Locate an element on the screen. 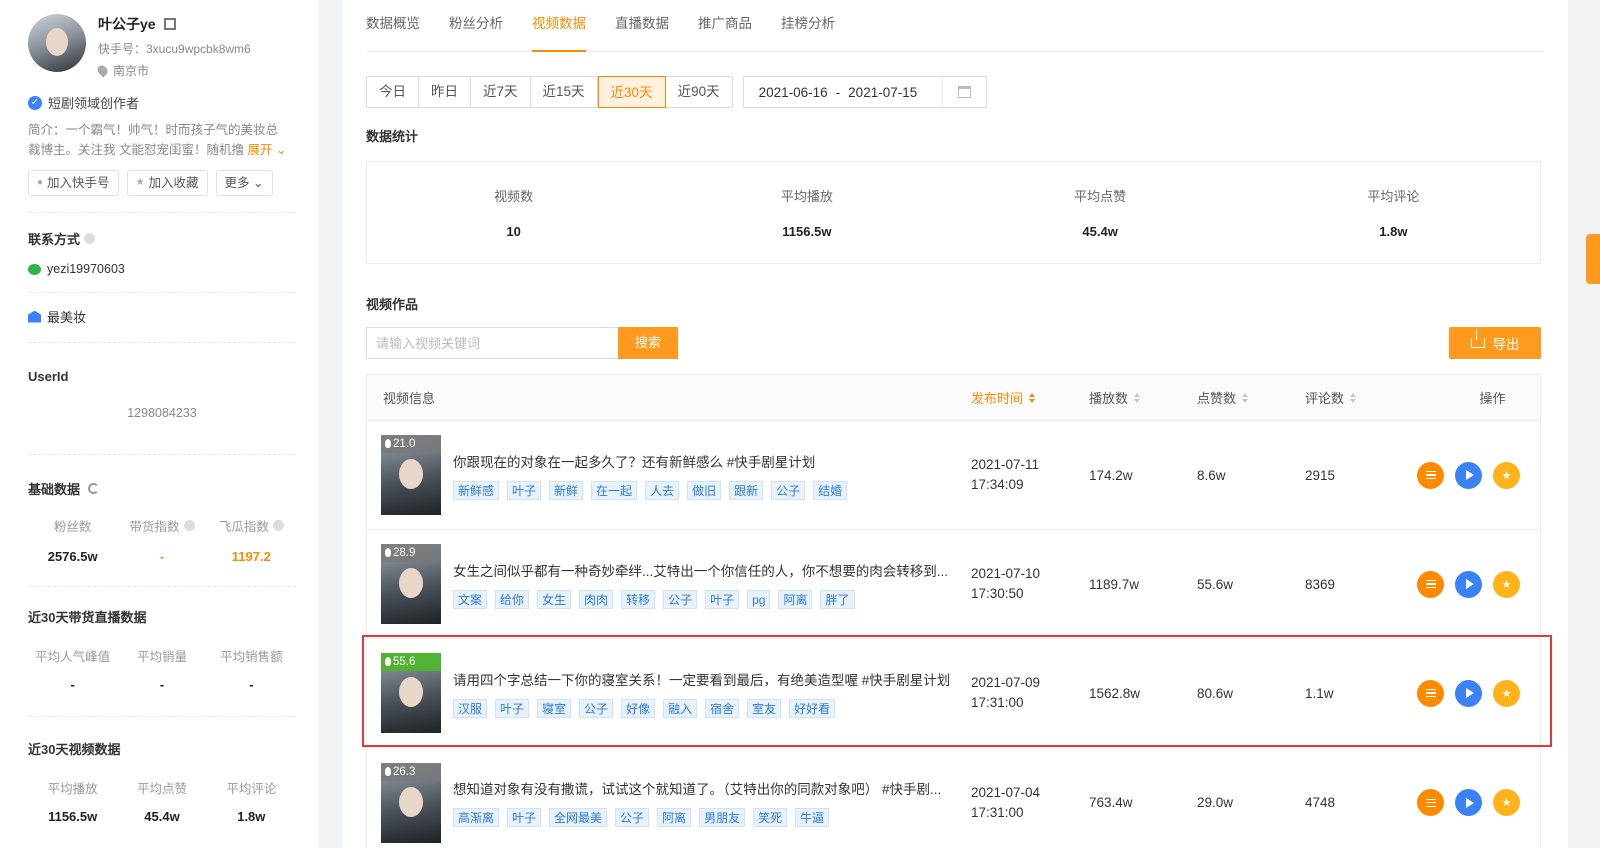 This screenshot has width=1600, height=848. play-count: 1562.8w is located at coordinates (1115, 693).